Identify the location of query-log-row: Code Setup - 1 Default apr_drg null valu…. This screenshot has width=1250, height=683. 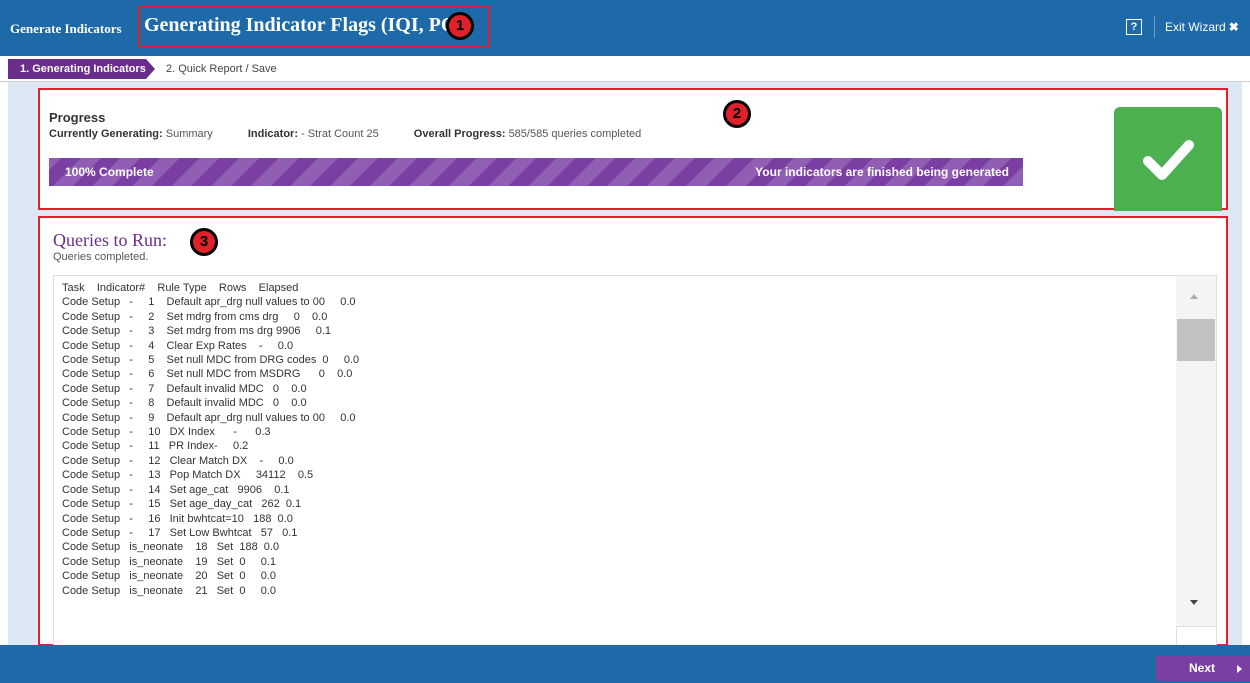
(209, 302).